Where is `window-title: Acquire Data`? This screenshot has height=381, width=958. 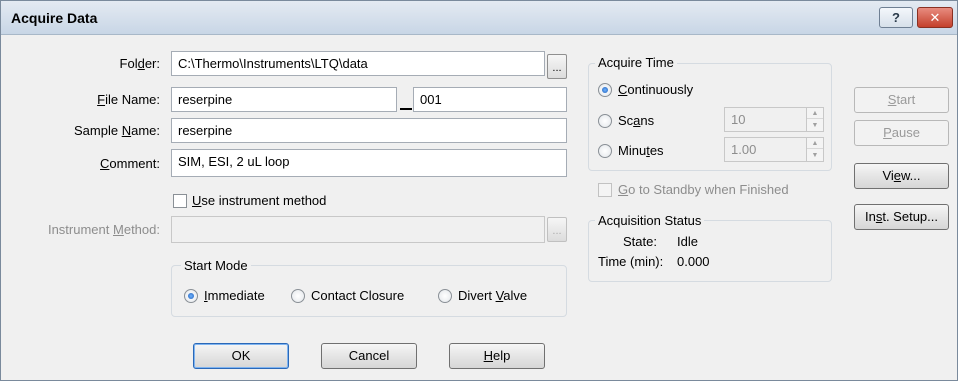 window-title: Acquire Data is located at coordinates (54, 18).